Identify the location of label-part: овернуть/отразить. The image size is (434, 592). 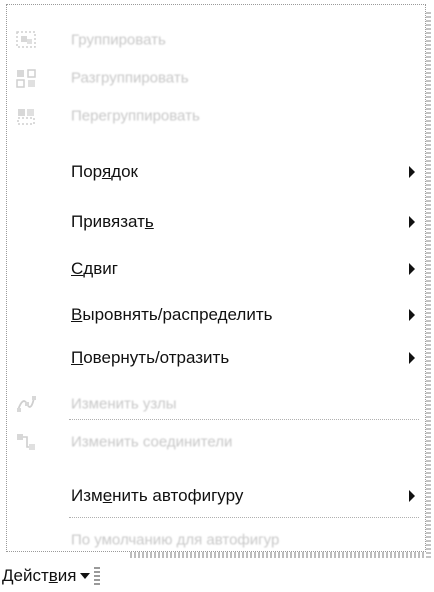
(156, 357).